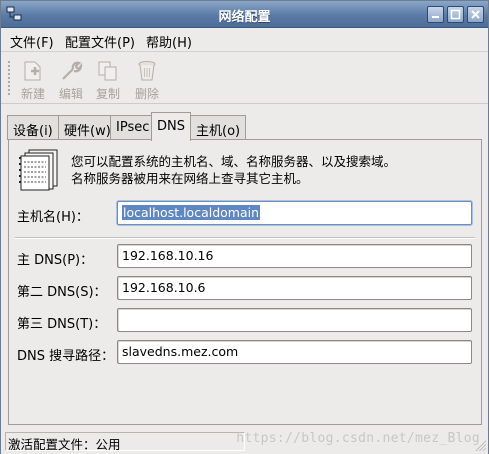 The image size is (489, 454). What do you see at coordinates (107, 94) in the screenshot?
I see `copy-label: 复制` at bounding box center [107, 94].